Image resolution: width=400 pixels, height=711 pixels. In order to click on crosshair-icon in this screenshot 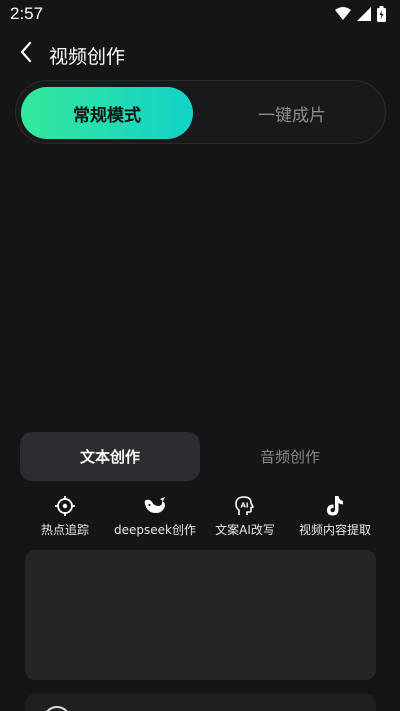, I will do `click(65, 506)`.